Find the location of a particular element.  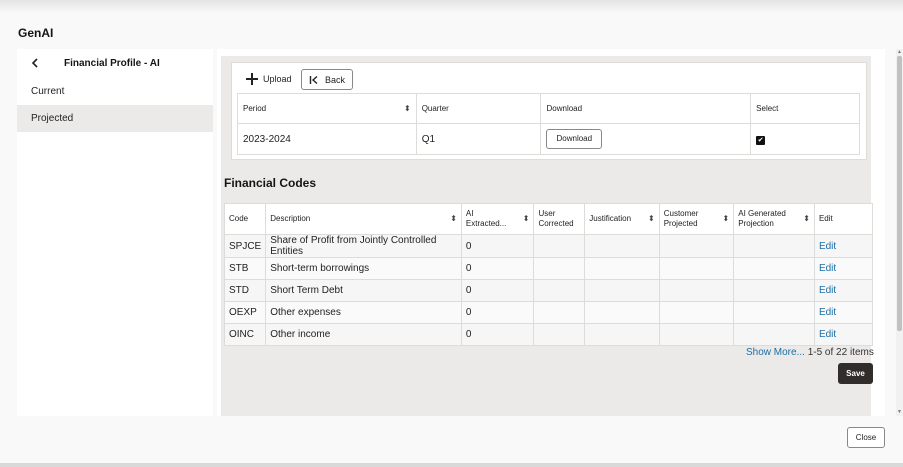

chevron-left-icon is located at coordinates (35, 63).